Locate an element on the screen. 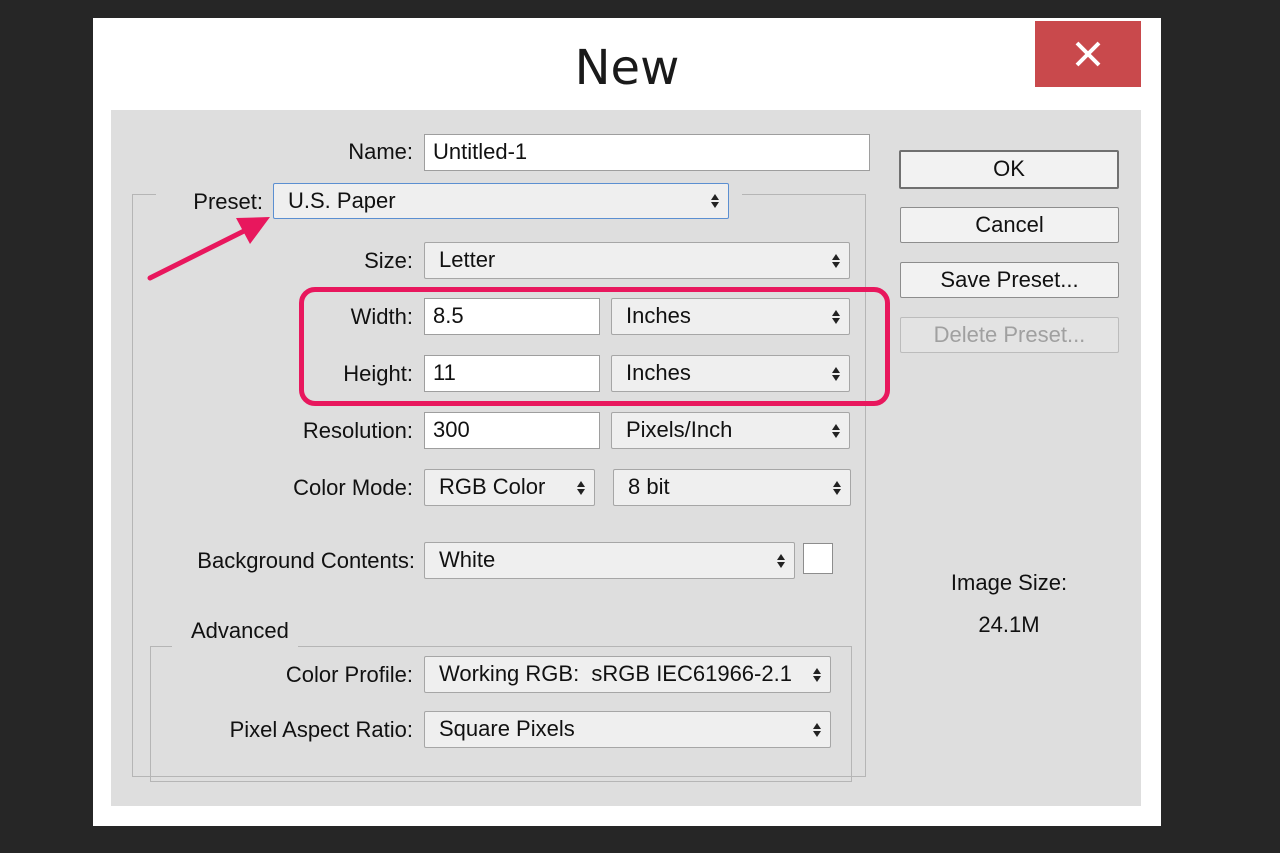 The image size is (1280, 853). preset-value: U.S. Paper is located at coordinates (342, 200).